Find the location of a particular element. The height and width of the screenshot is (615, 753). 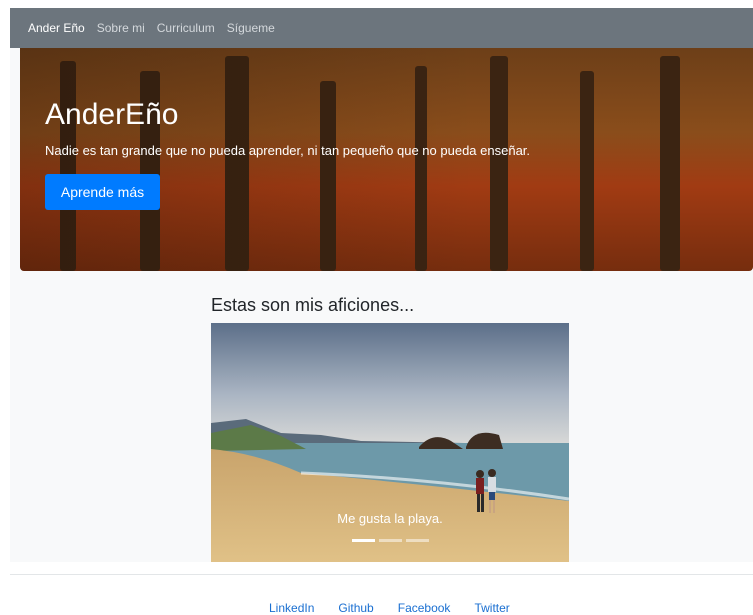

carousel-caption: Me gusta la playa. is located at coordinates (390, 518).